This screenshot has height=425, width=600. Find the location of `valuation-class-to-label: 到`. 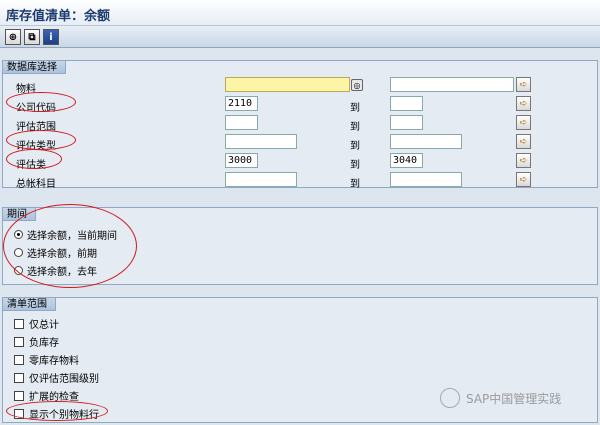

valuation-class-to-label: 到 is located at coordinates (355, 165).